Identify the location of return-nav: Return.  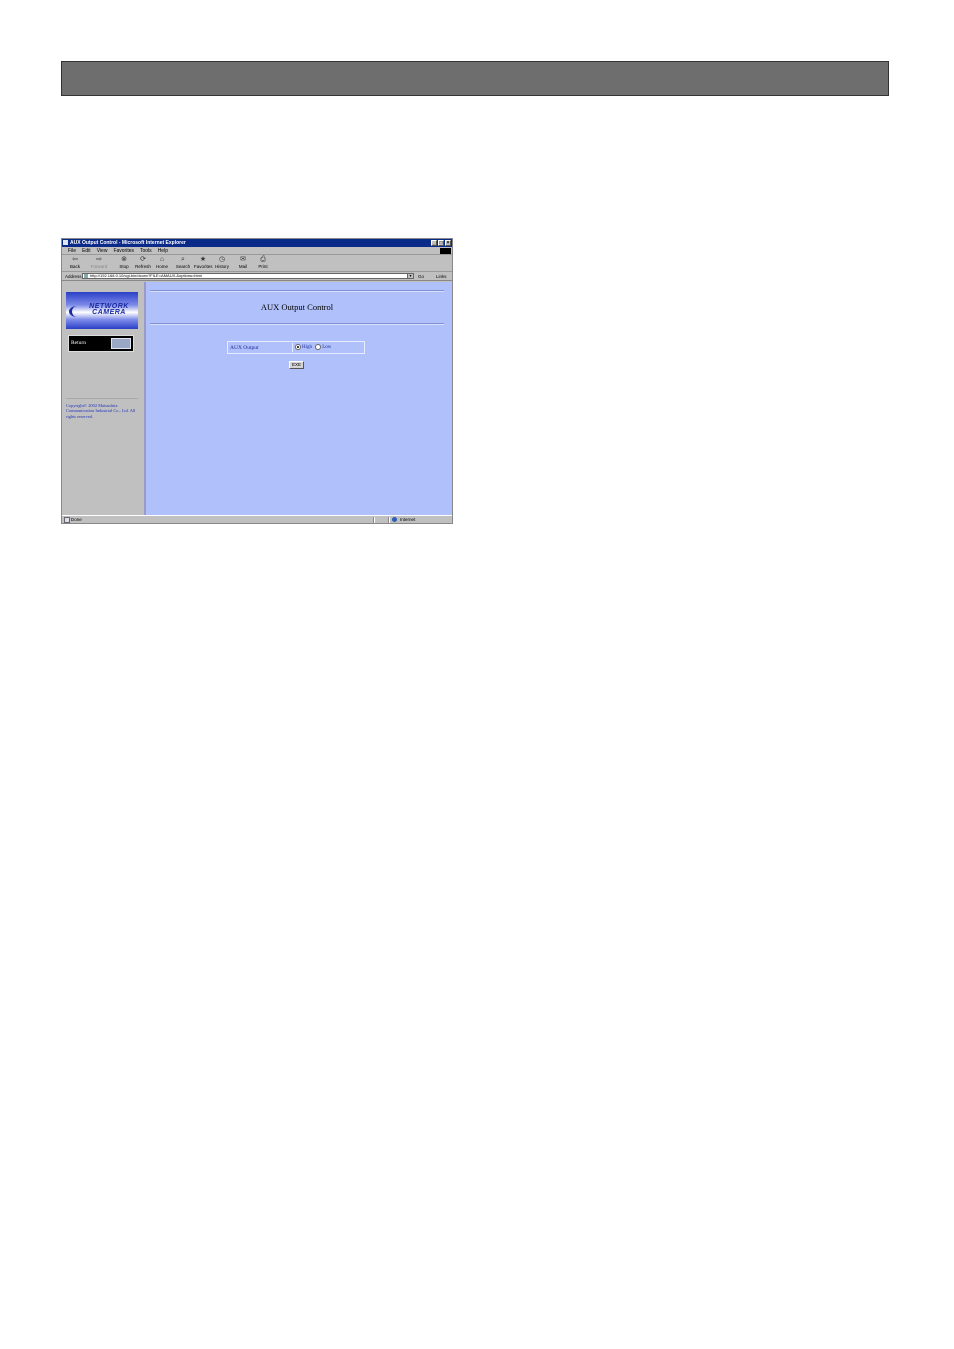
(101, 343).